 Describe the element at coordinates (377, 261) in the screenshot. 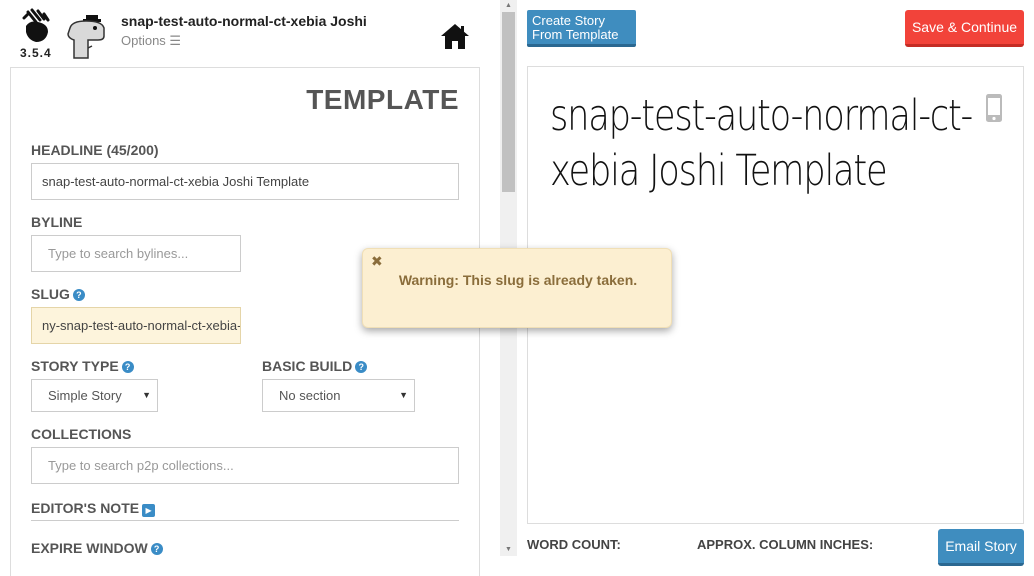

I see `close-icon: ✖` at that location.